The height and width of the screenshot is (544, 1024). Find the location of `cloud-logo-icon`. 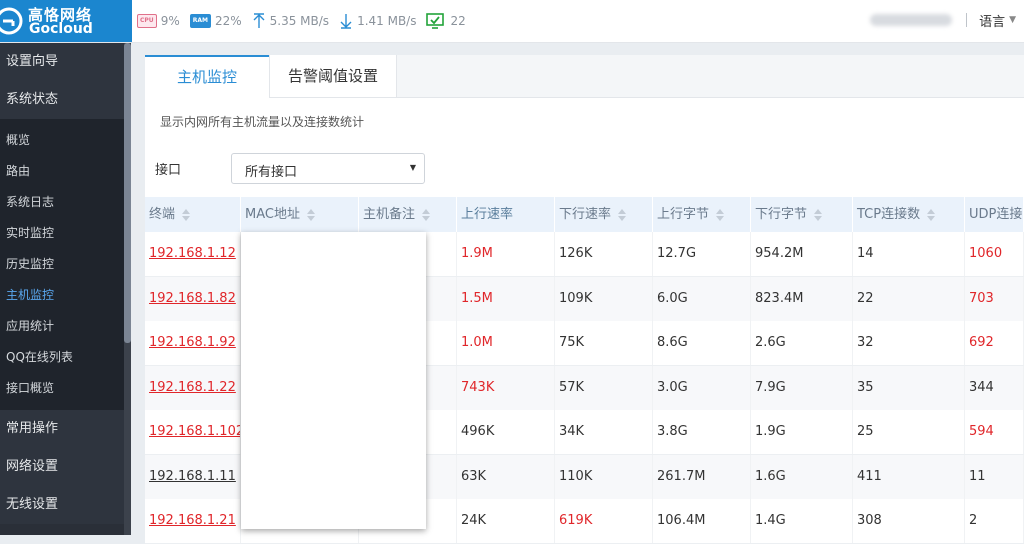

cloud-logo-icon is located at coordinates (11, 21).